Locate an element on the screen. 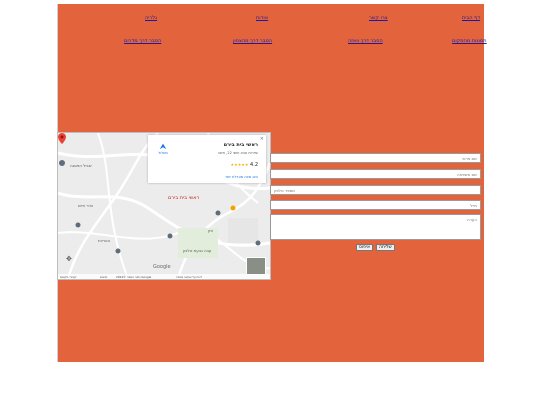 The width and height of the screenshot is (540, 405). nav-link-home: דף הבית is located at coordinates (471, 18).